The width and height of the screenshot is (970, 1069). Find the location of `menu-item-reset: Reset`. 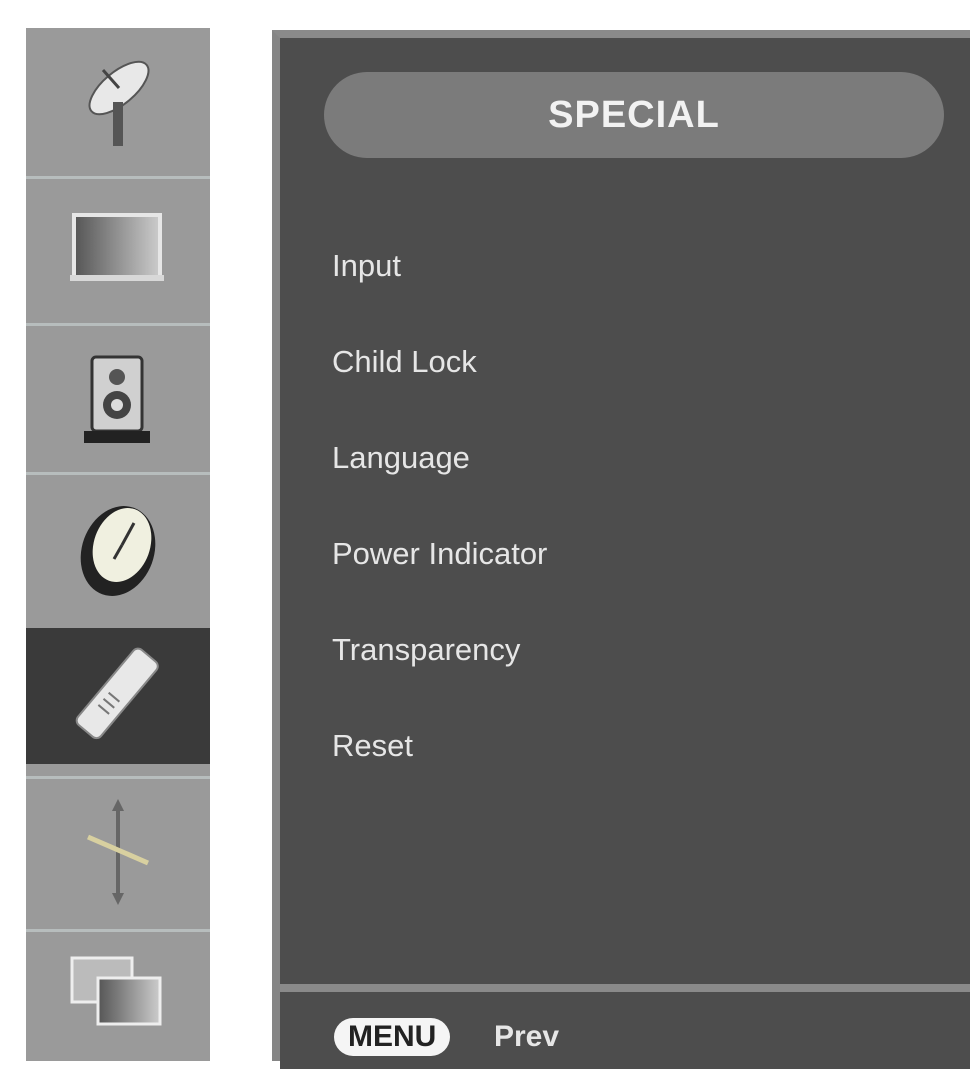

menu-item-reset: Reset is located at coordinates (439, 746).